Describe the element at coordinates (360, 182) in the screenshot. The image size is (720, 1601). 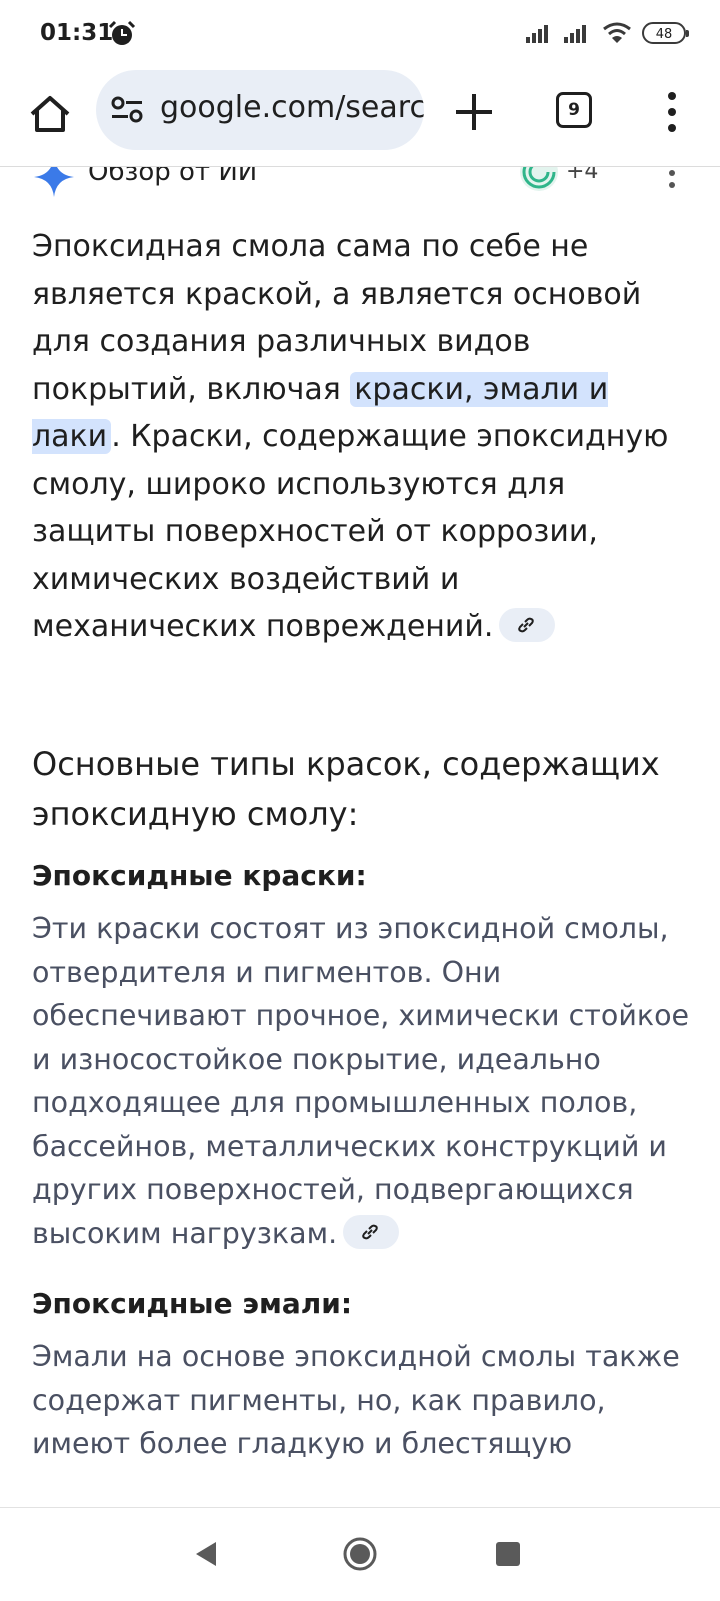
I see `ai-overview-header: Обзор от ИИ +4` at that location.